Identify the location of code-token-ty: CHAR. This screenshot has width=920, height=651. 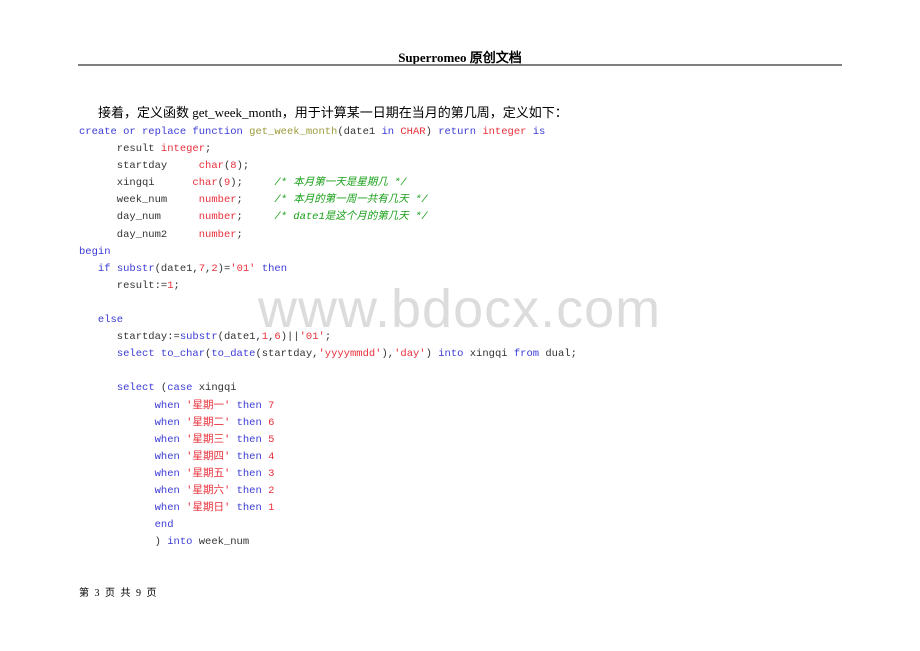
(413, 132).